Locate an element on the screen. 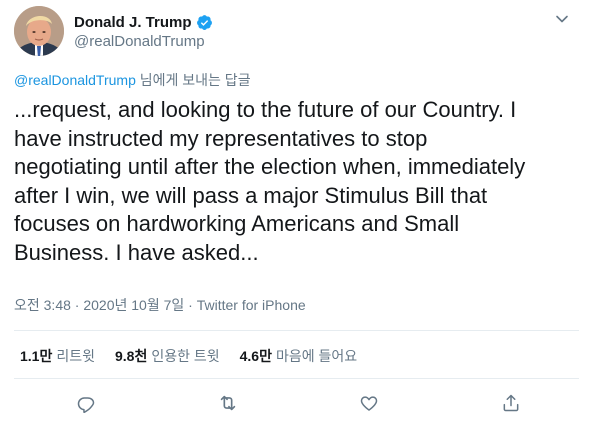 This screenshot has height=425, width=589. retweet-count-label: 리트윗 is located at coordinates (75, 356).